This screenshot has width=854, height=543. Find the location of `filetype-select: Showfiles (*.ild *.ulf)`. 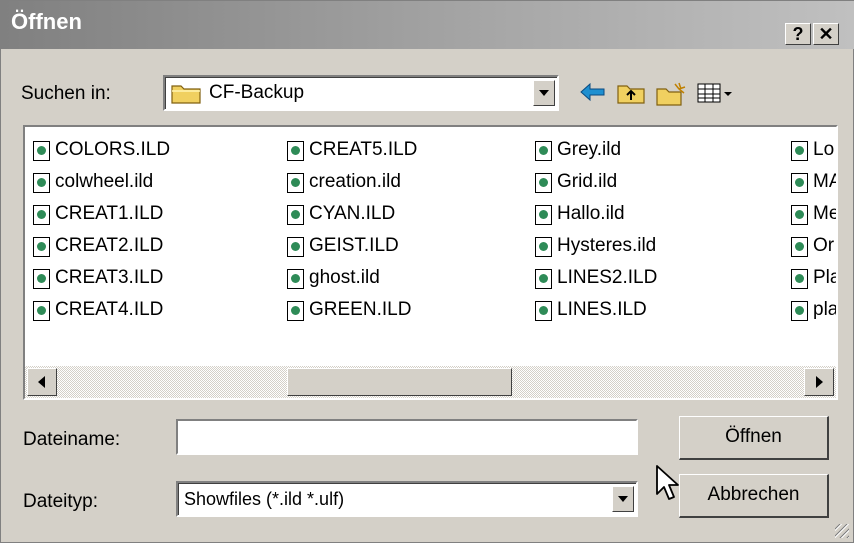

filetype-select: Showfiles (*.ild *.ulf) is located at coordinates (407, 499).